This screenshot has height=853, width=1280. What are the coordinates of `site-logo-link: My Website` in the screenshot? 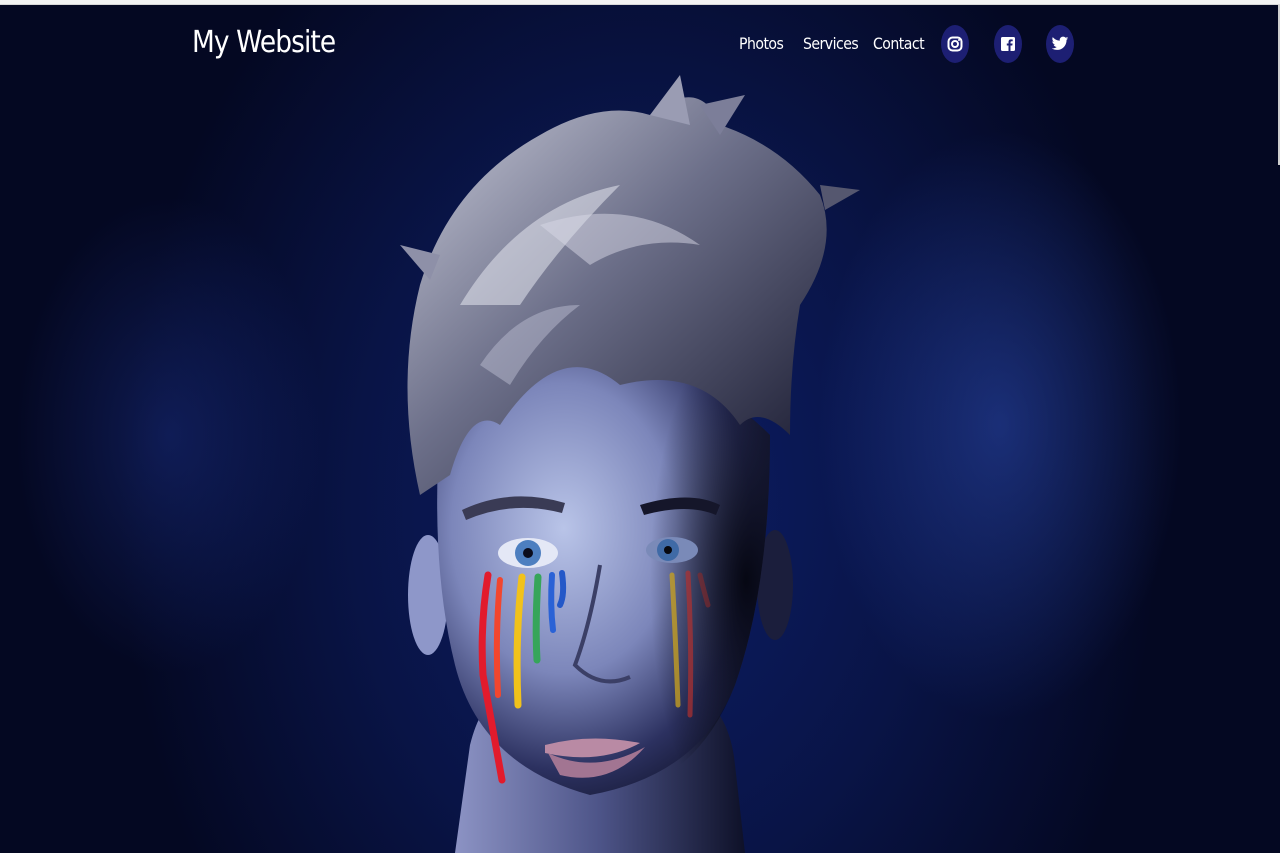 It's located at (264, 42).